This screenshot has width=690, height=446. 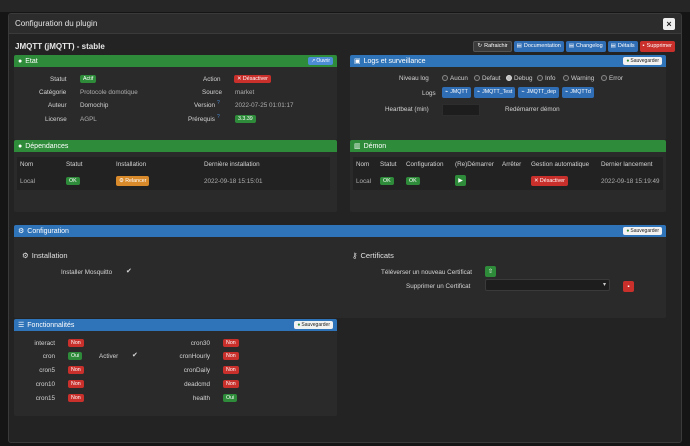 I want to click on auteur-label: Auteur, so click(x=57, y=105).